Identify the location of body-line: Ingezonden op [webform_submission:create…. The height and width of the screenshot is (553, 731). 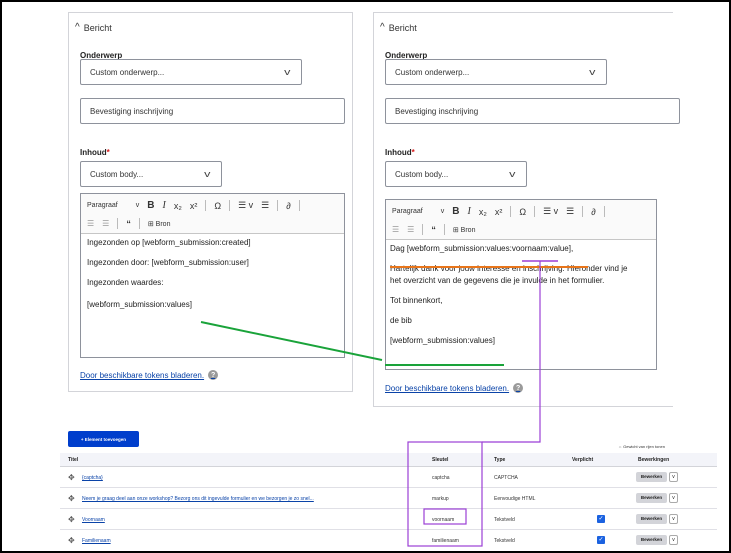
(169, 242).